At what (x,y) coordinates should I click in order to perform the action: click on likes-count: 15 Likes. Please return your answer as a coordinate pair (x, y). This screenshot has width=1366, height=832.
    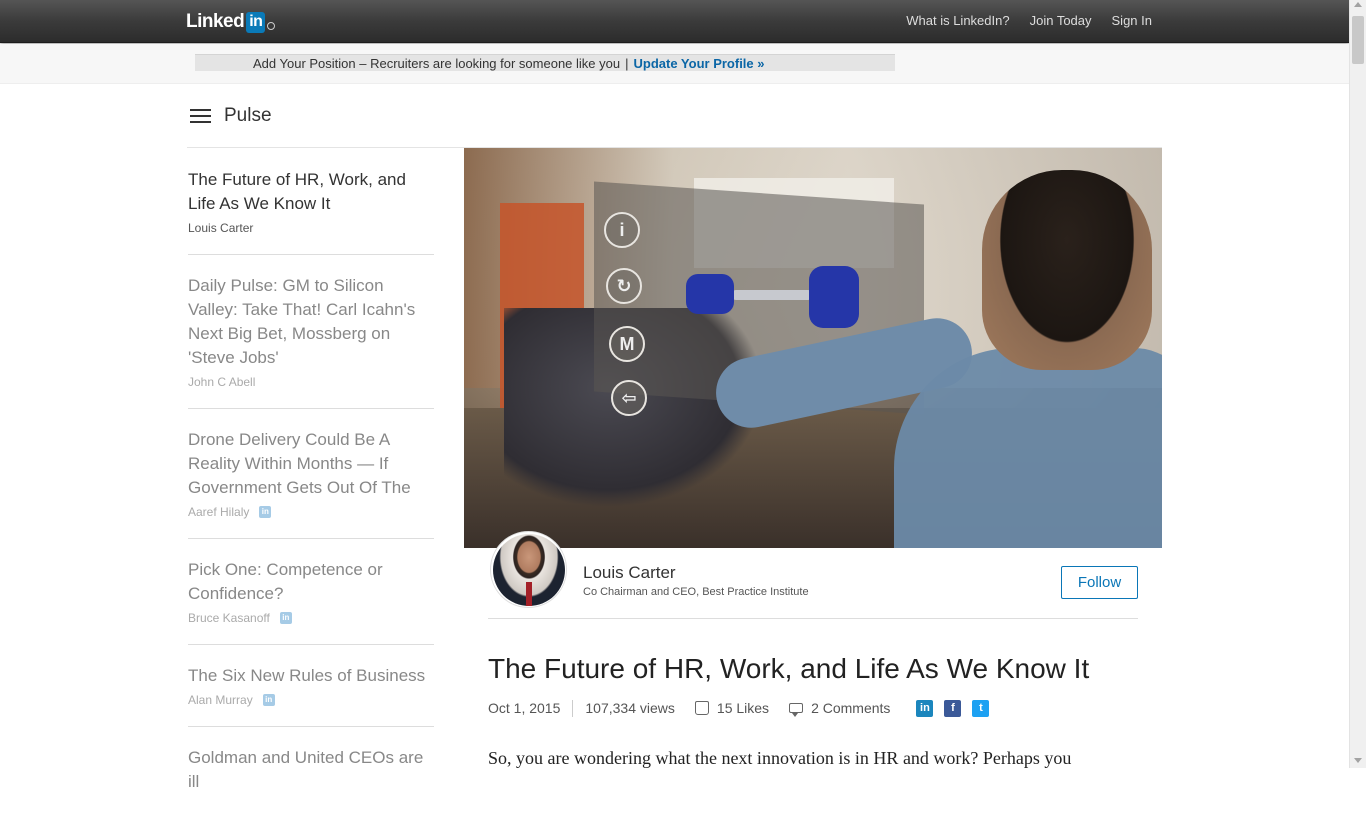
    Looking at the image, I should click on (743, 708).